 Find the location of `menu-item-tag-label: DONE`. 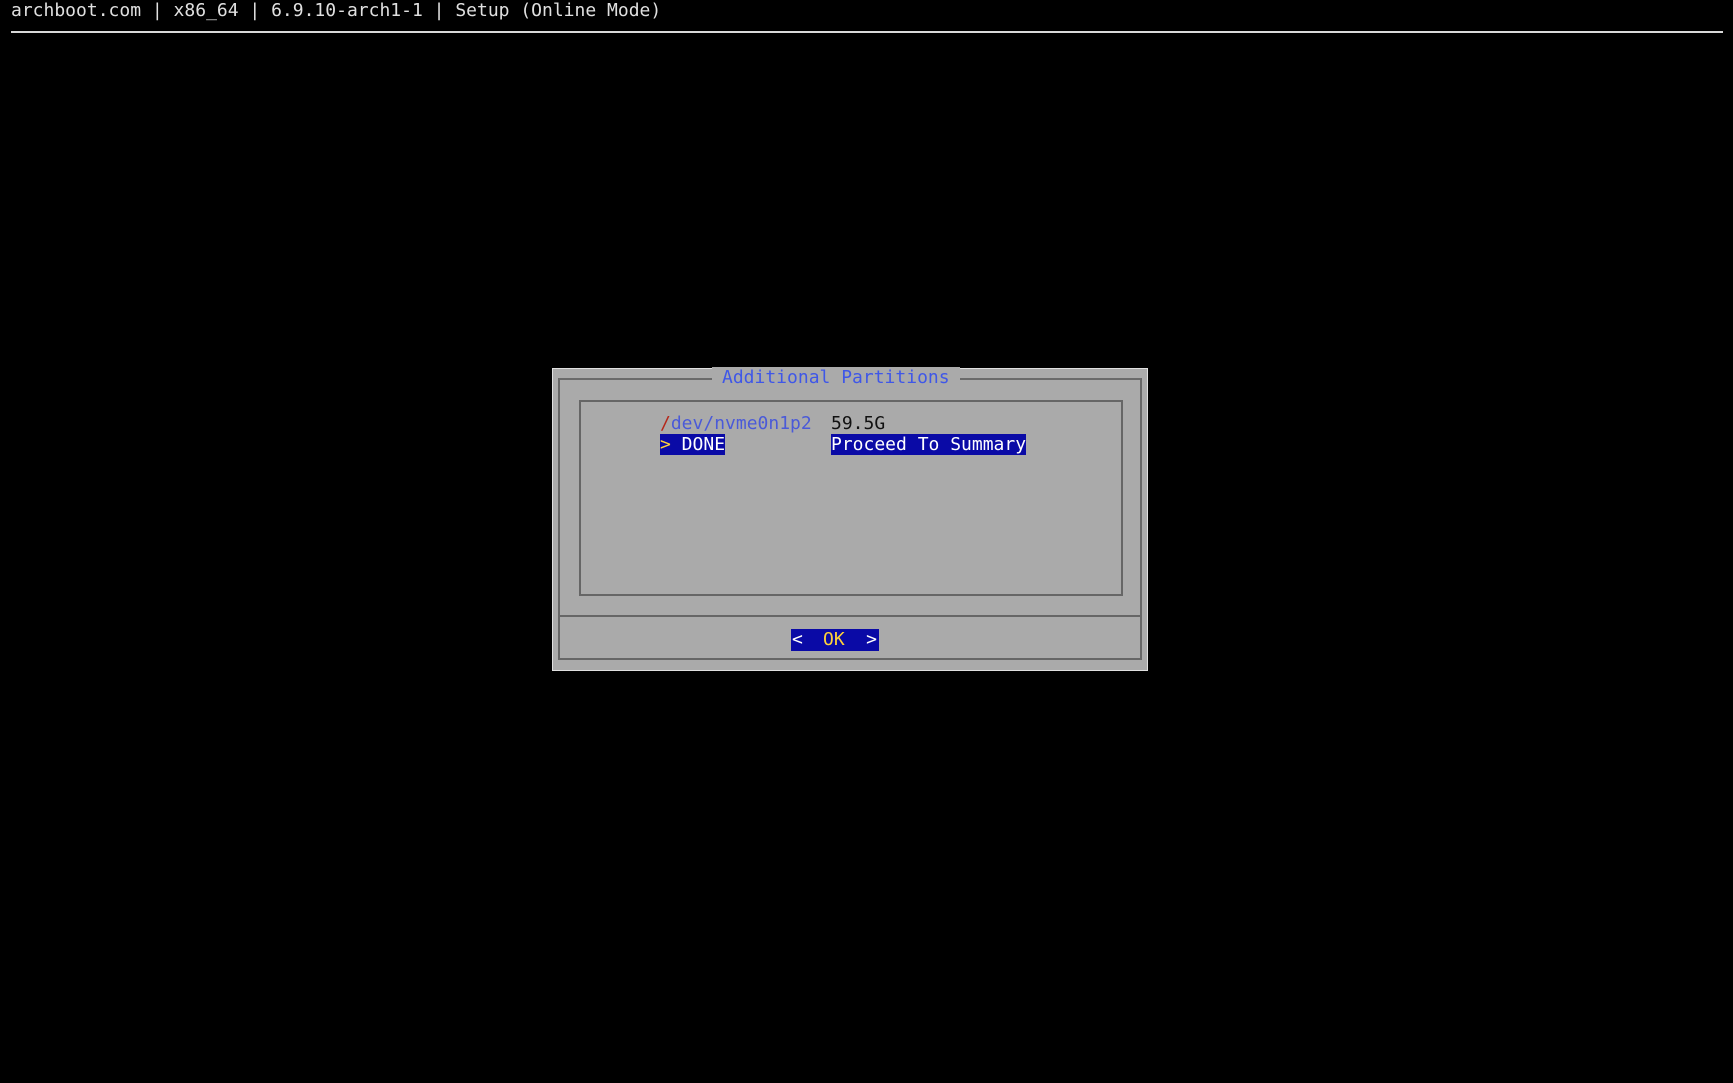

menu-item-tag-label: DONE is located at coordinates (698, 444).